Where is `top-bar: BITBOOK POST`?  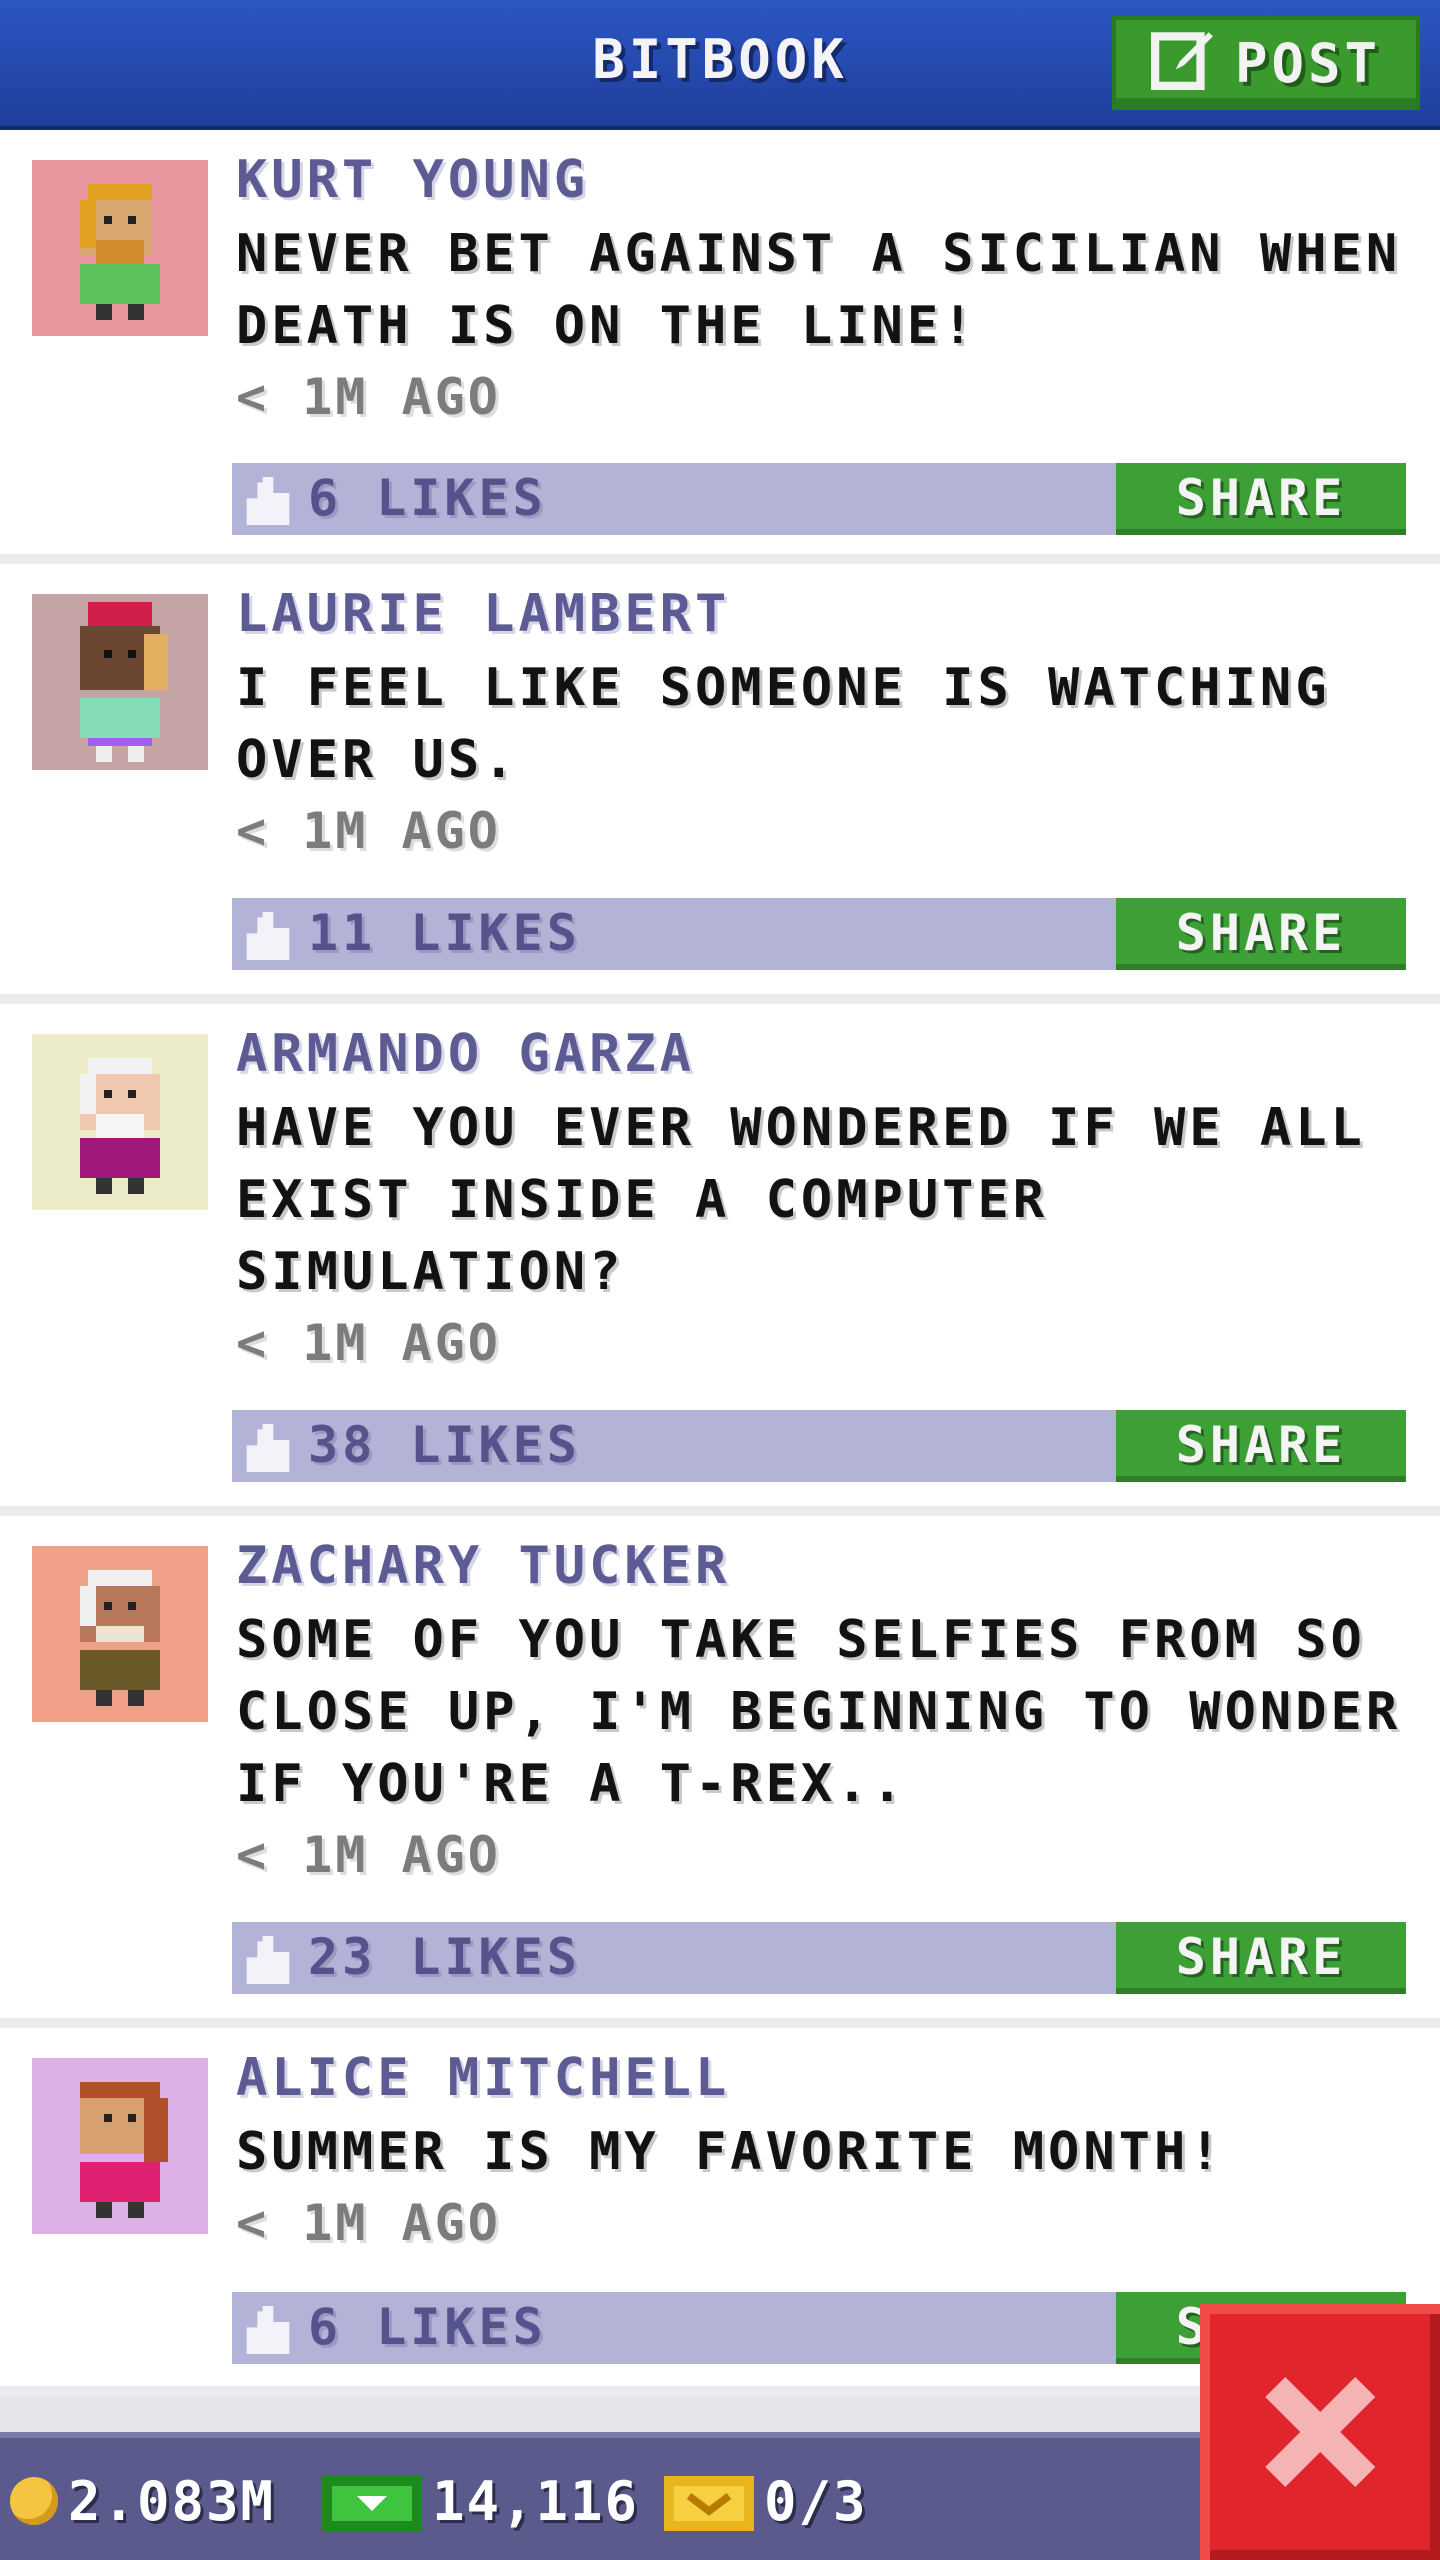 top-bar: BITBOOK POST is located at coordinates (720, 65).